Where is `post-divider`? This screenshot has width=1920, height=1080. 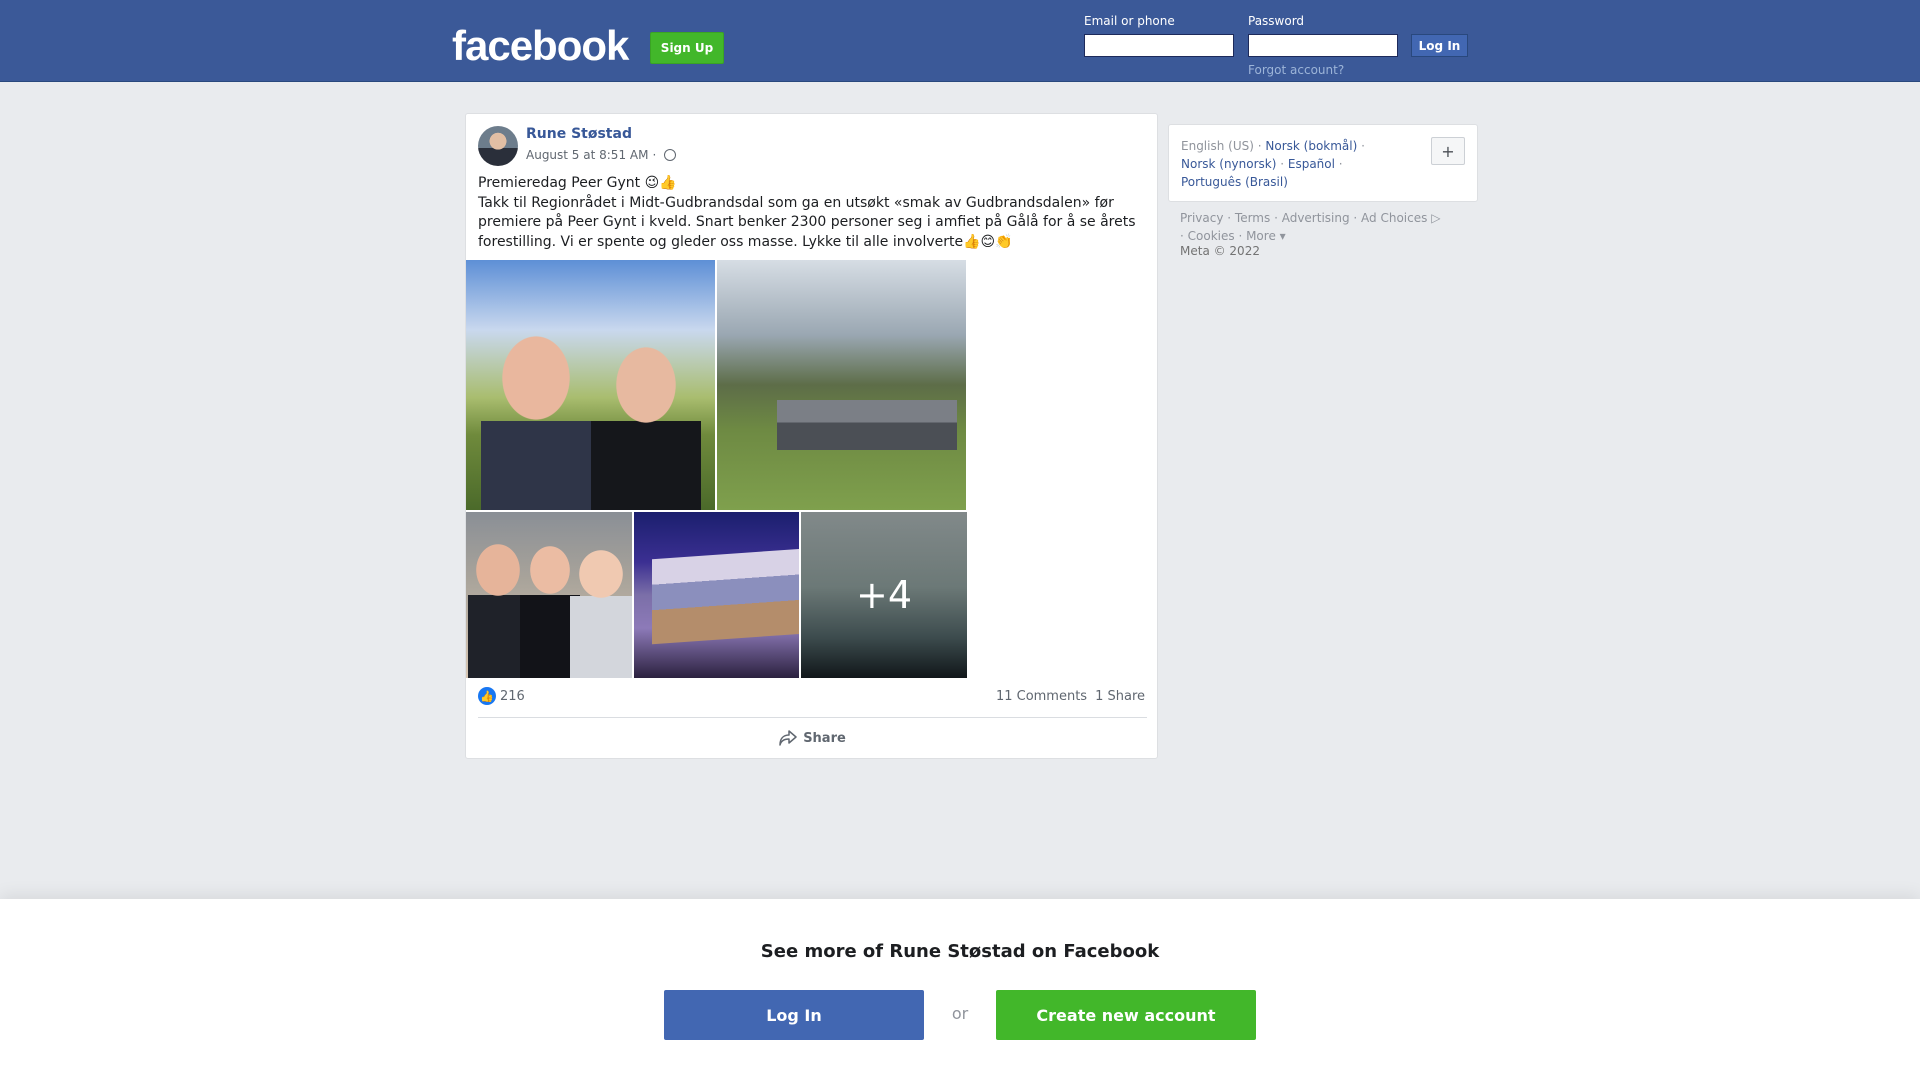
post-divider is located at coordinates (812, 717).